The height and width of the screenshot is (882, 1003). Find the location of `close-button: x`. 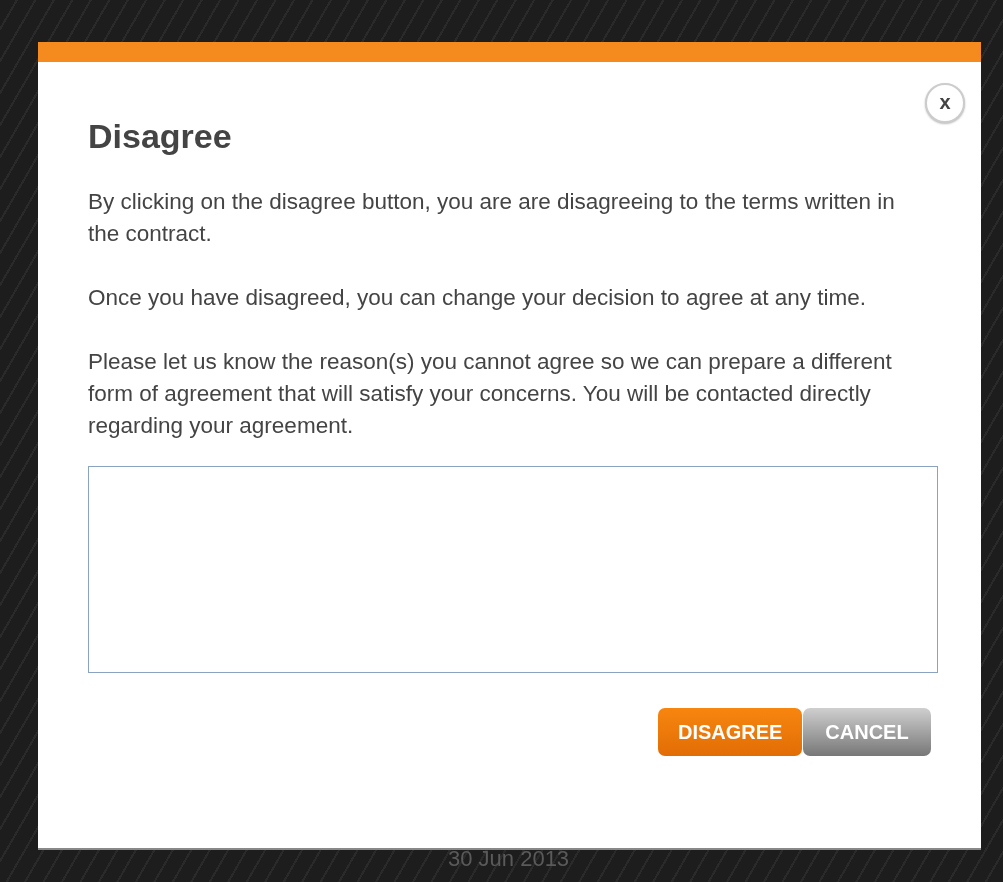

close-button: x is located at coordinates (945, 103).